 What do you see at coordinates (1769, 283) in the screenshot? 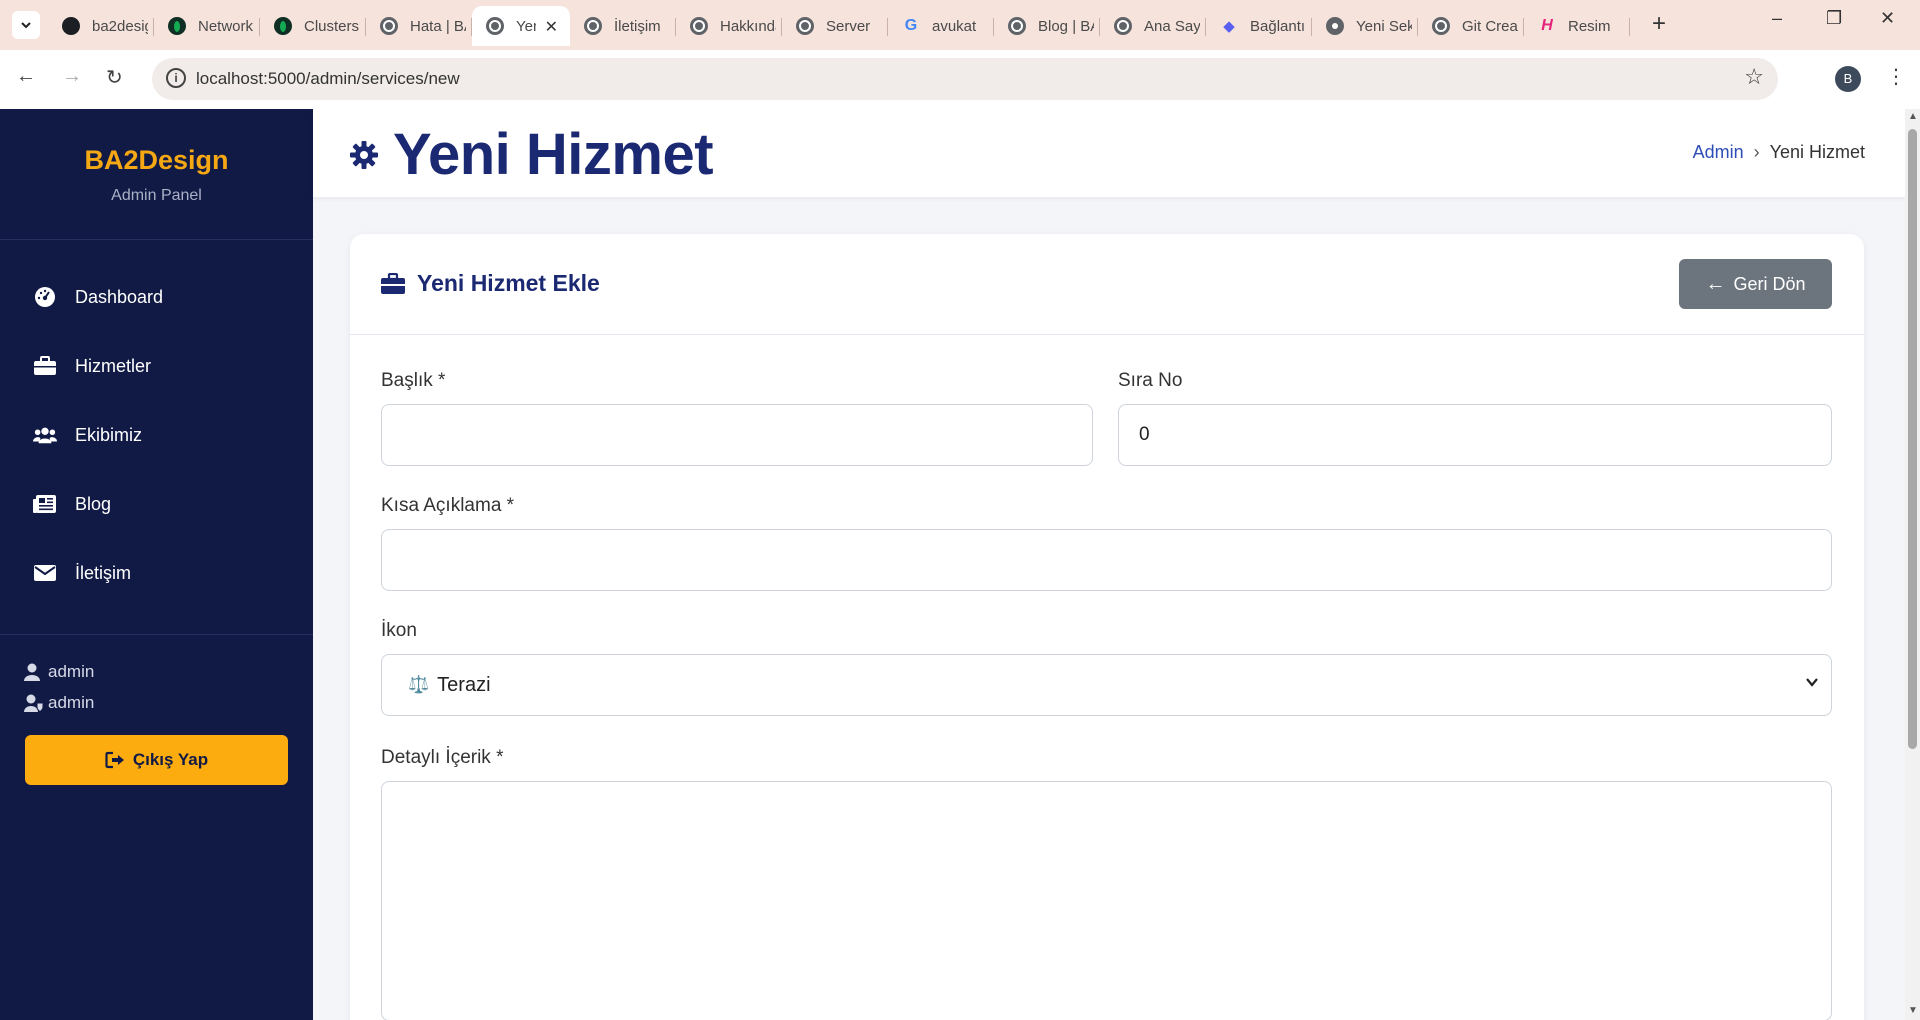
I see `back-button-label: Geri Dön` at bounding box center [1769, 283].